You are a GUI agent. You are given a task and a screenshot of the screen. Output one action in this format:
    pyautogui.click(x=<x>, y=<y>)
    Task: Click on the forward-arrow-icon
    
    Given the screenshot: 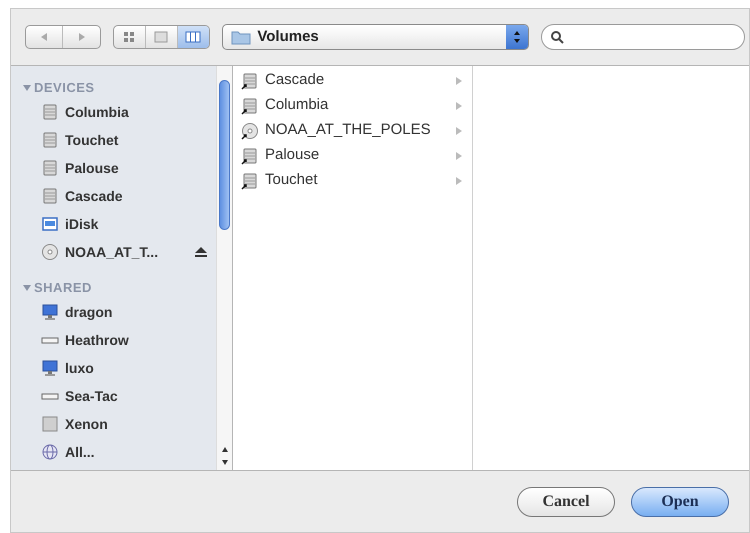 What is the action you would take?
    pyautogui.click(x=81, y=37)
    